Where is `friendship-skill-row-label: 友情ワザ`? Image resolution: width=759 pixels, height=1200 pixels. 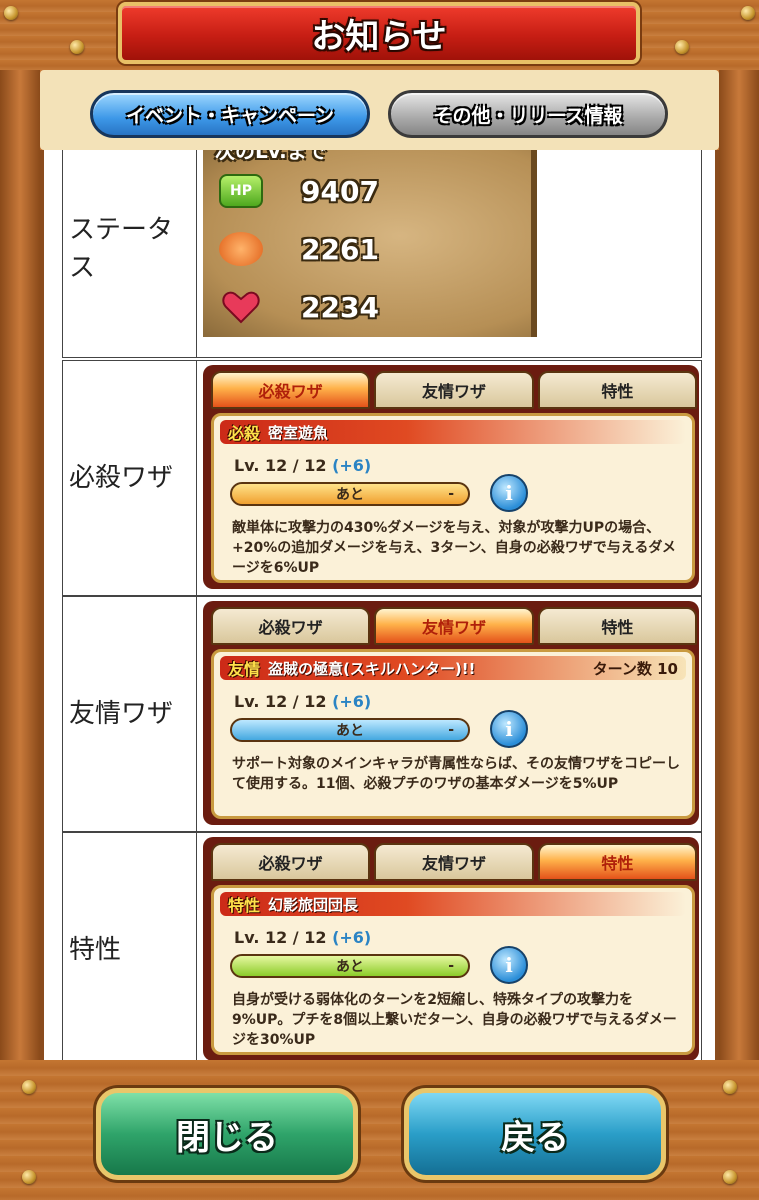 friendship-skill-row-label: 友情ワザ is located at coordinates (130, 714).